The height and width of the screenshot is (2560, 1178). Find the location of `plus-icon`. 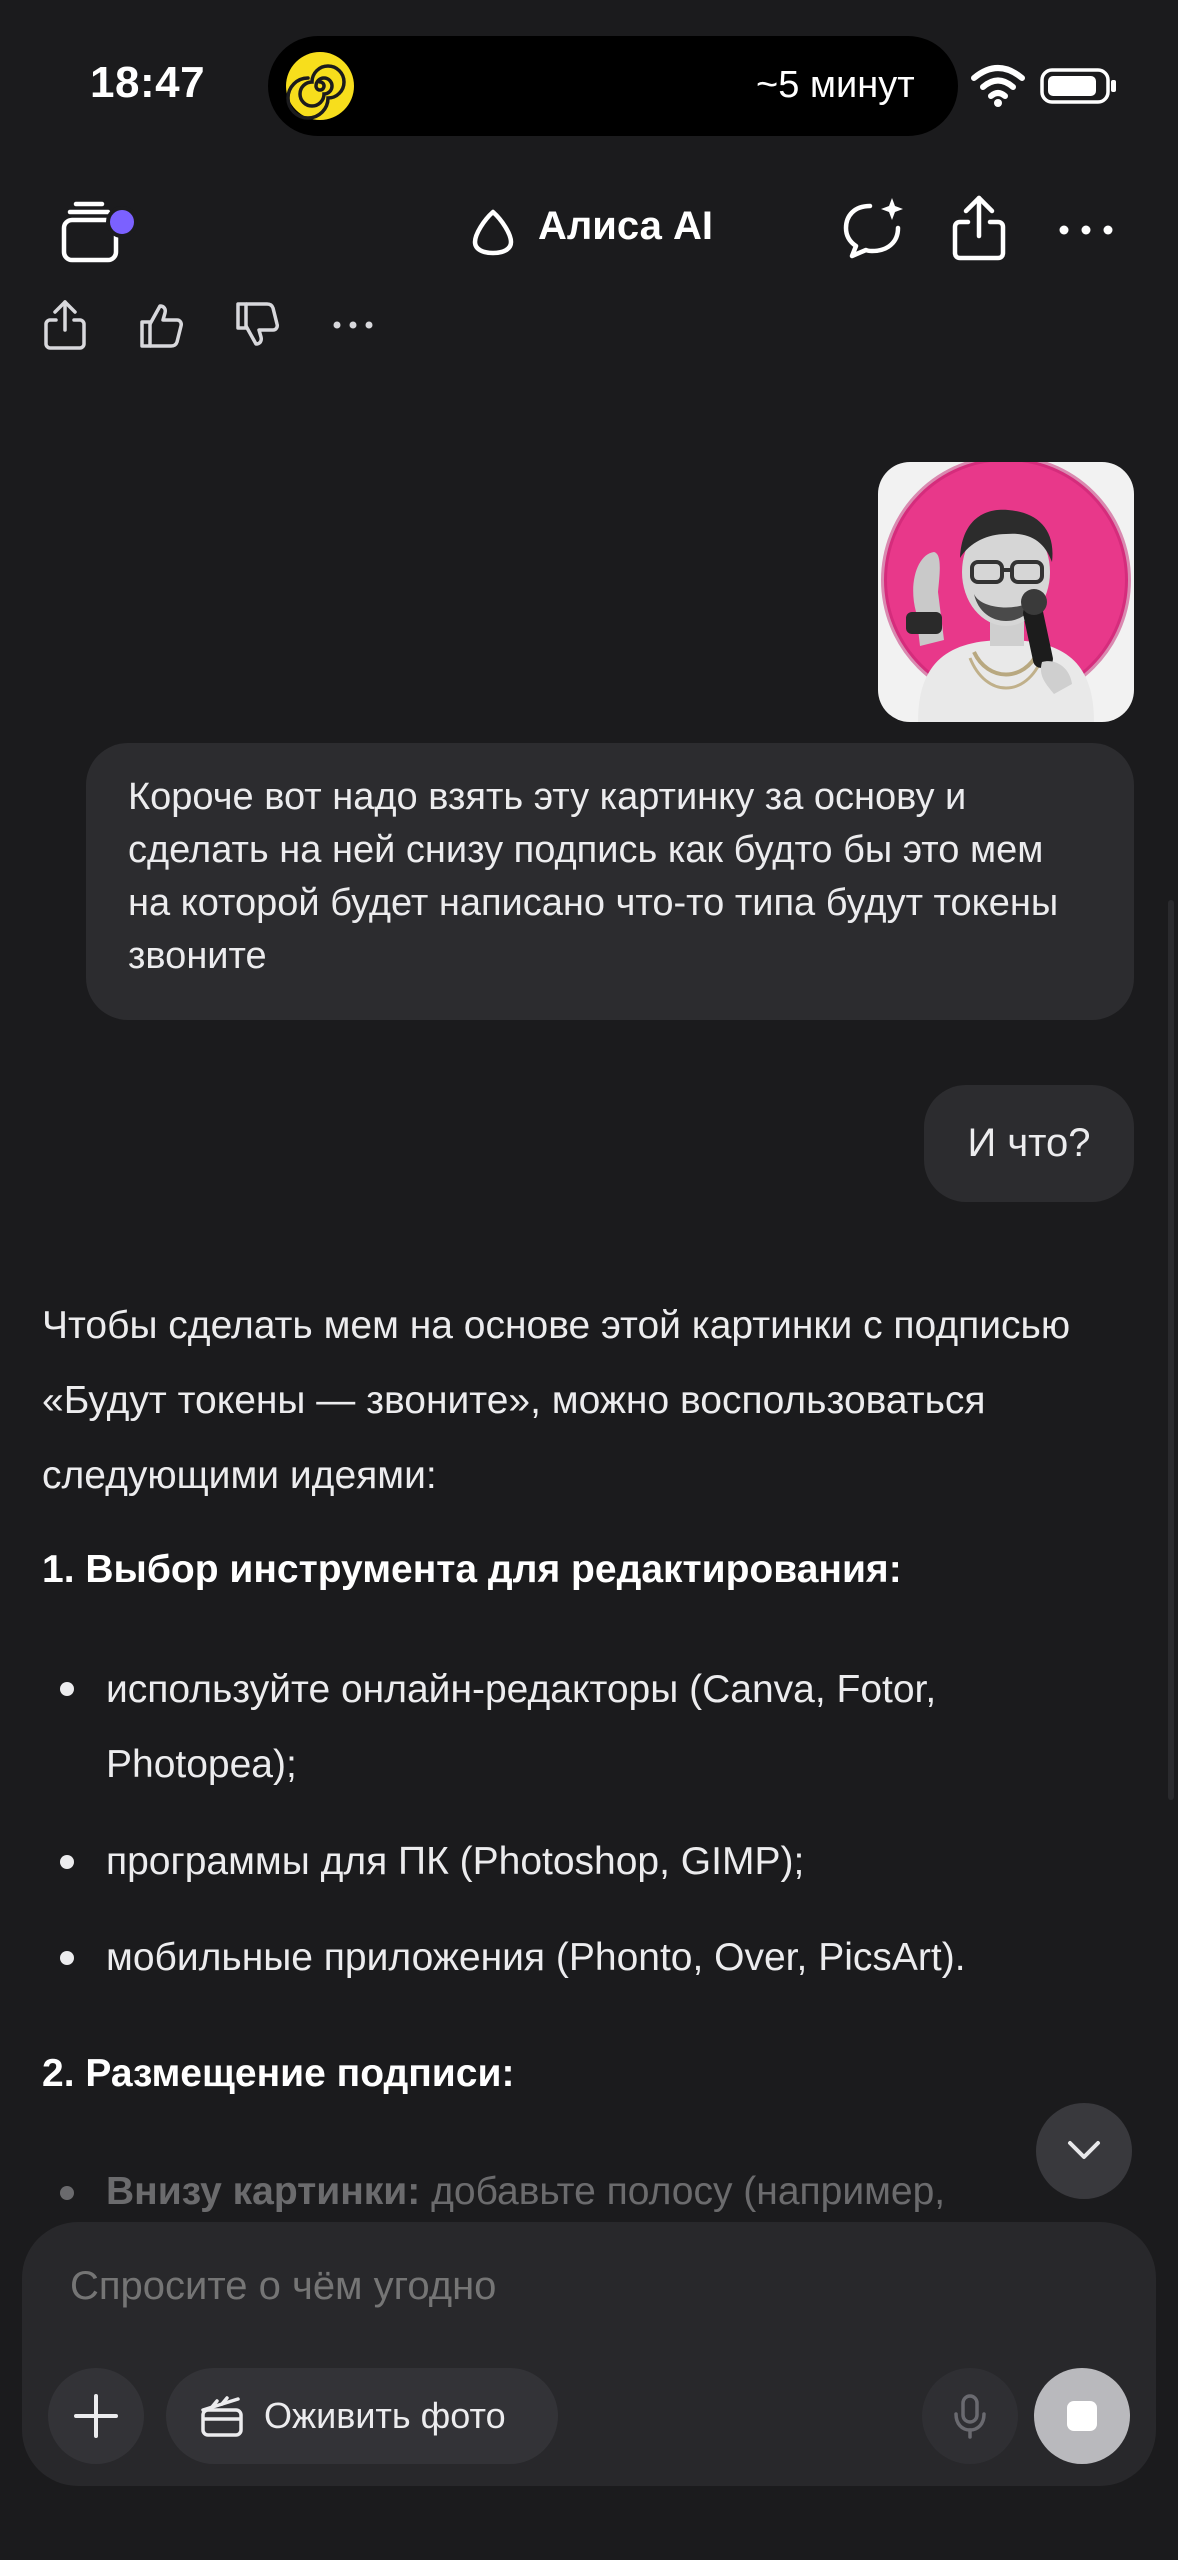

plus-icon is located at coordinates (96, 2416).